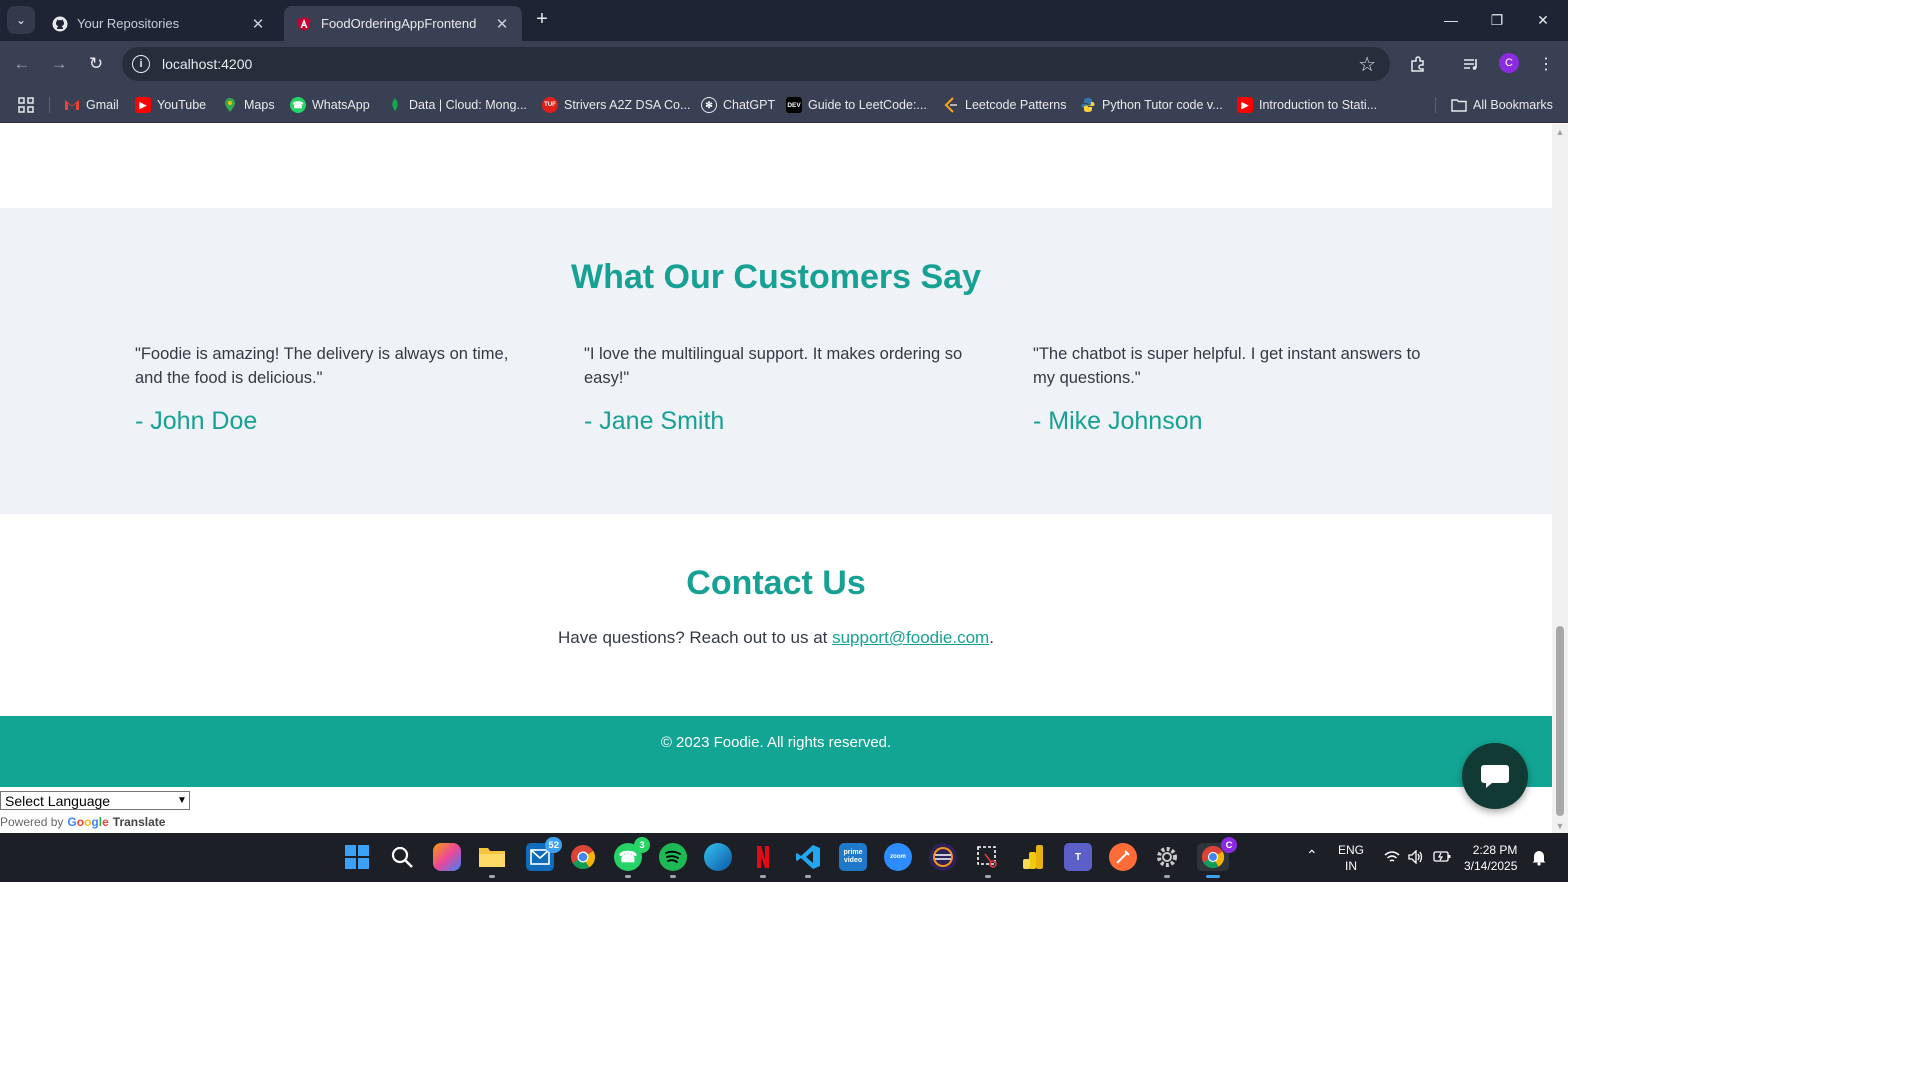  I want to click on tab-food-ordering-app: FoodOrderingAppFrontend ✕, so click(403, 23).